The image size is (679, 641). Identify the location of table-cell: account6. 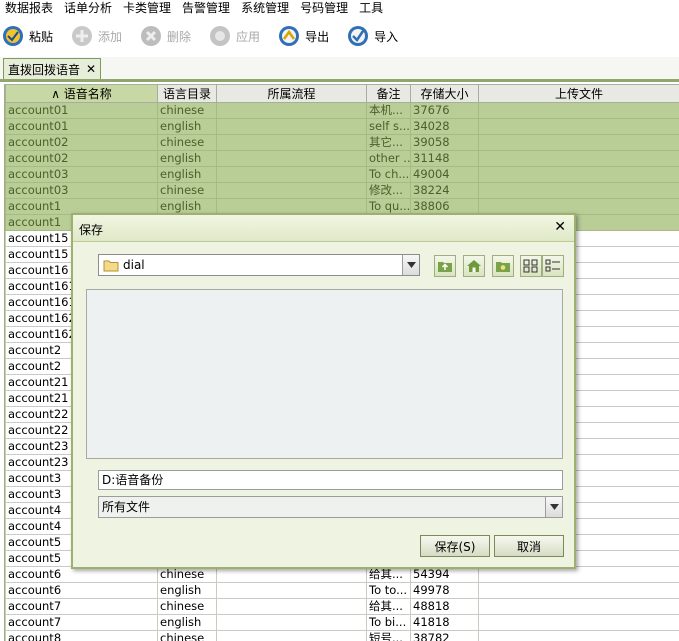
(81, 590).